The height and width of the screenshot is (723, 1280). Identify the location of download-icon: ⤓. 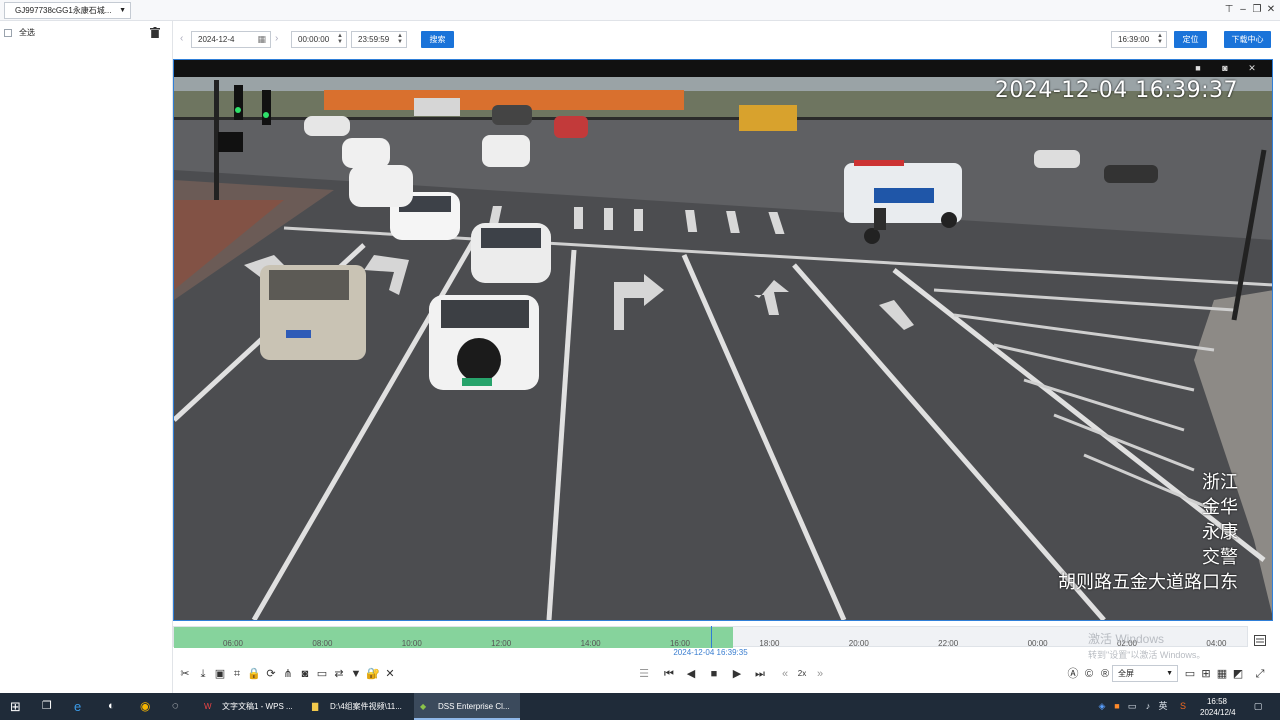
(203, 674).